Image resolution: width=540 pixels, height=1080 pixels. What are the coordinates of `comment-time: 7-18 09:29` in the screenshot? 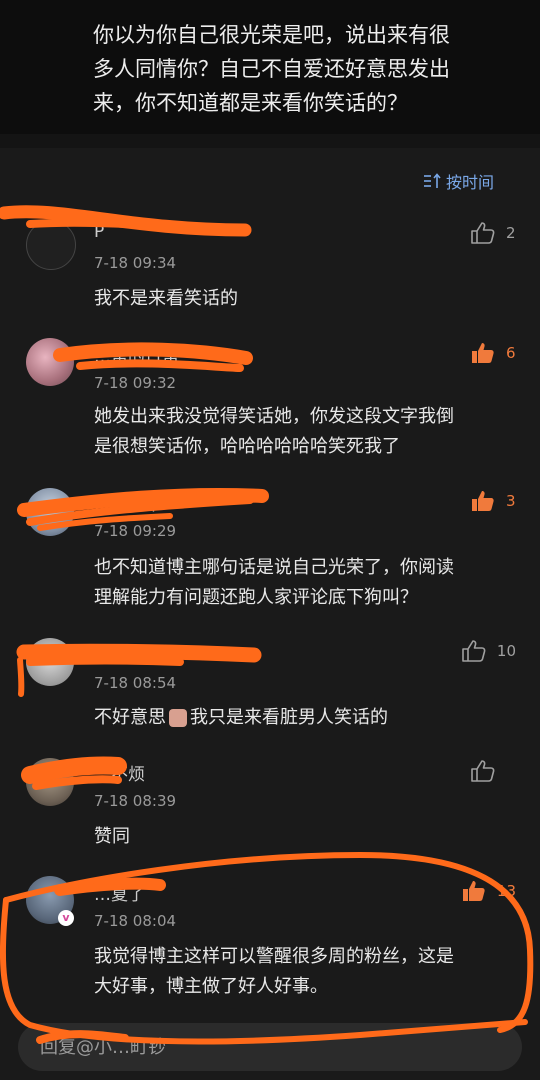 It's located at (135, 531).